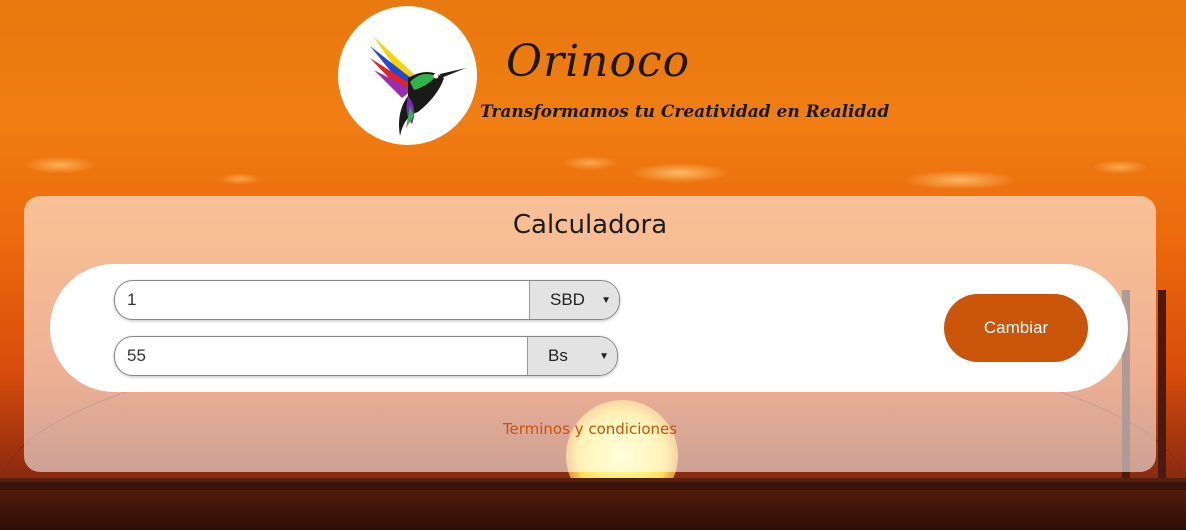 The height and width of the screenshot is (530, 1186). Describe the element at coordinates (558, 355) in the screenshot. I see `to-currency-value: Bs` at that location.